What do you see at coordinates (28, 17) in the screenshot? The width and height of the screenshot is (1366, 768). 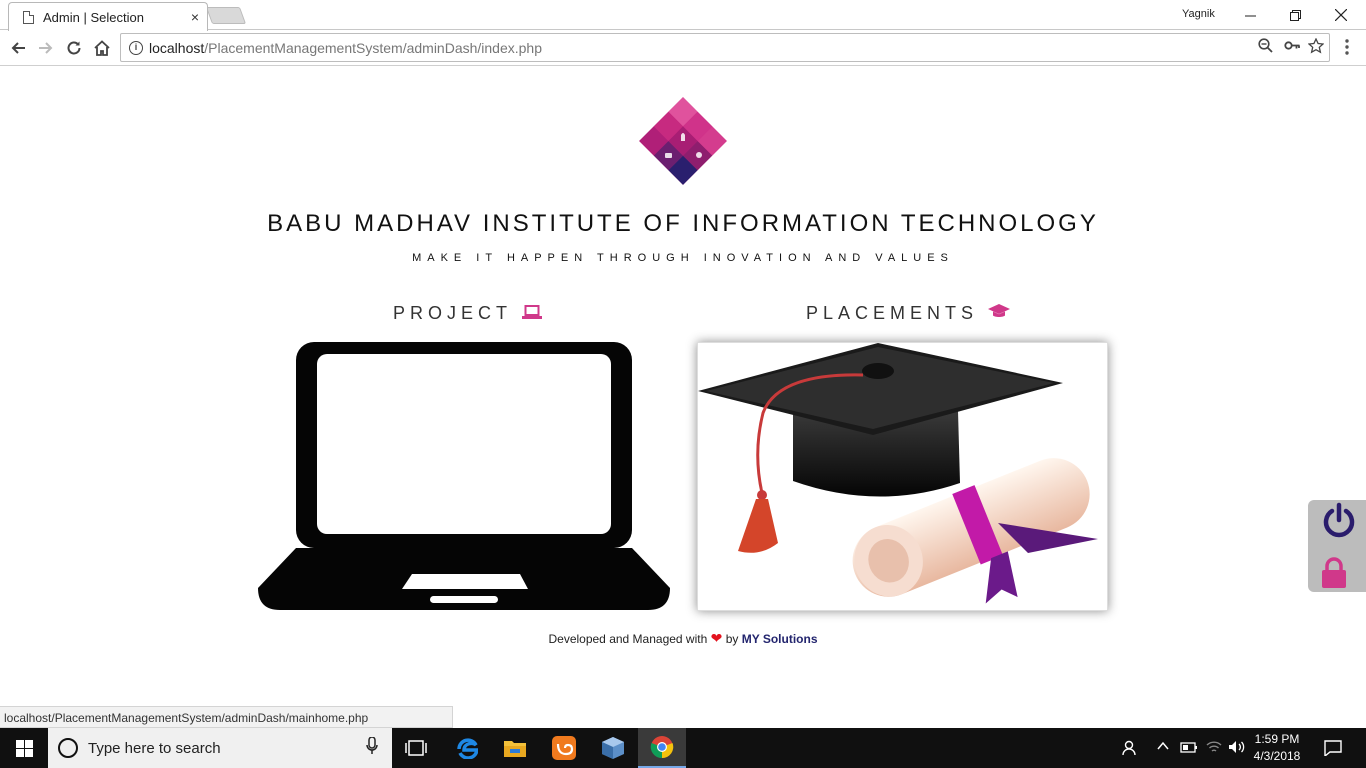 I see `page-icon` at bounding box center [28, 17].